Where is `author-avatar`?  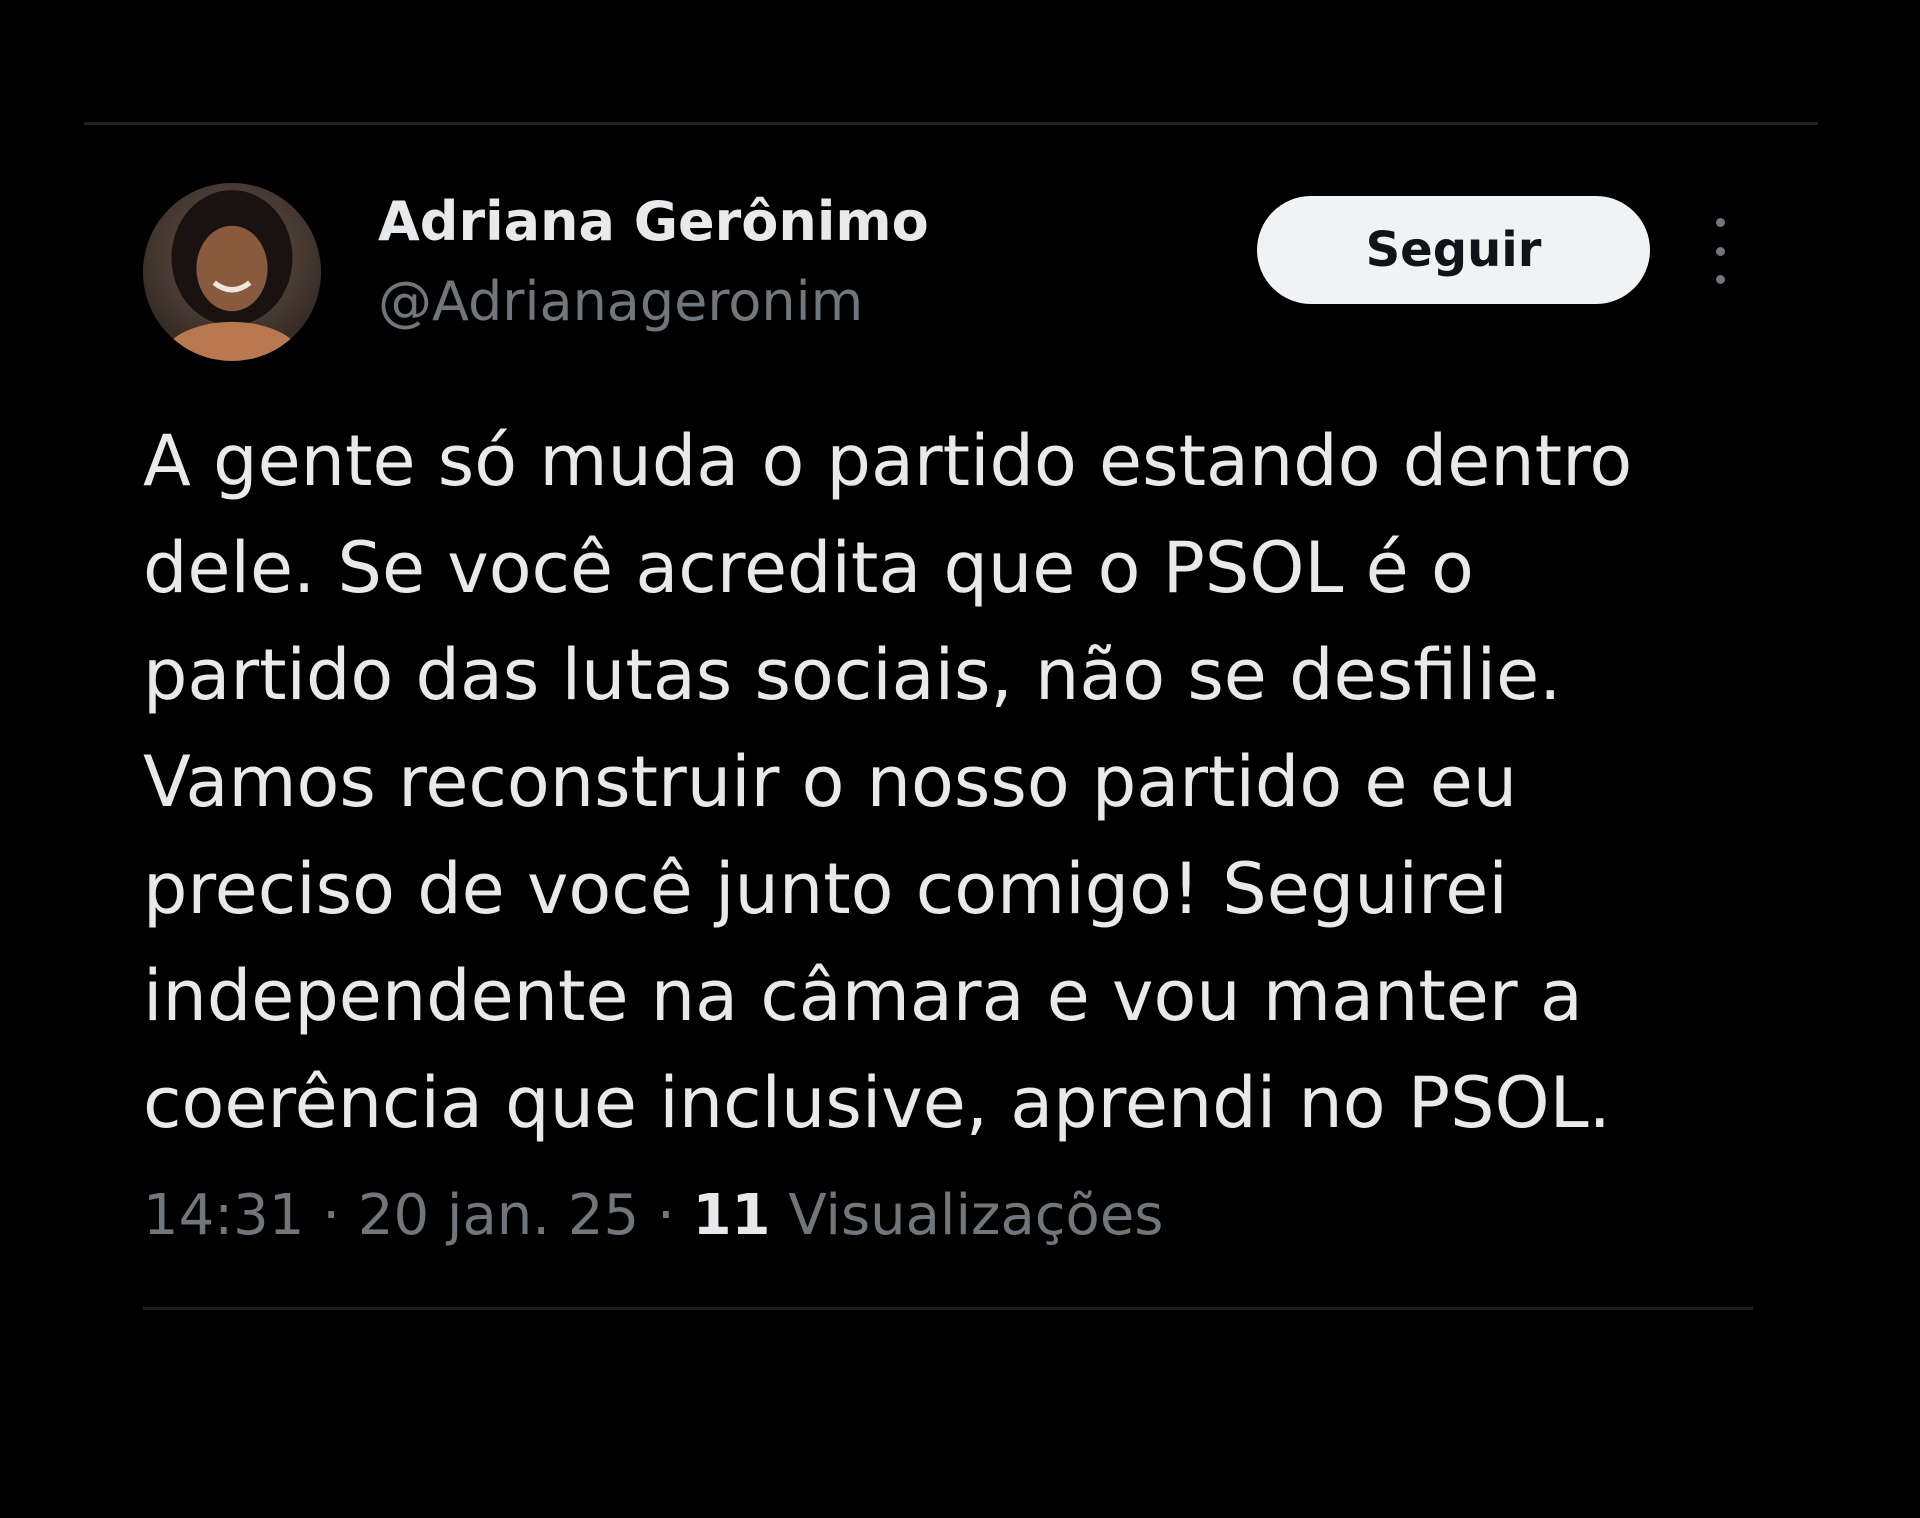
author-avatar is located at coordinates (232, 272).